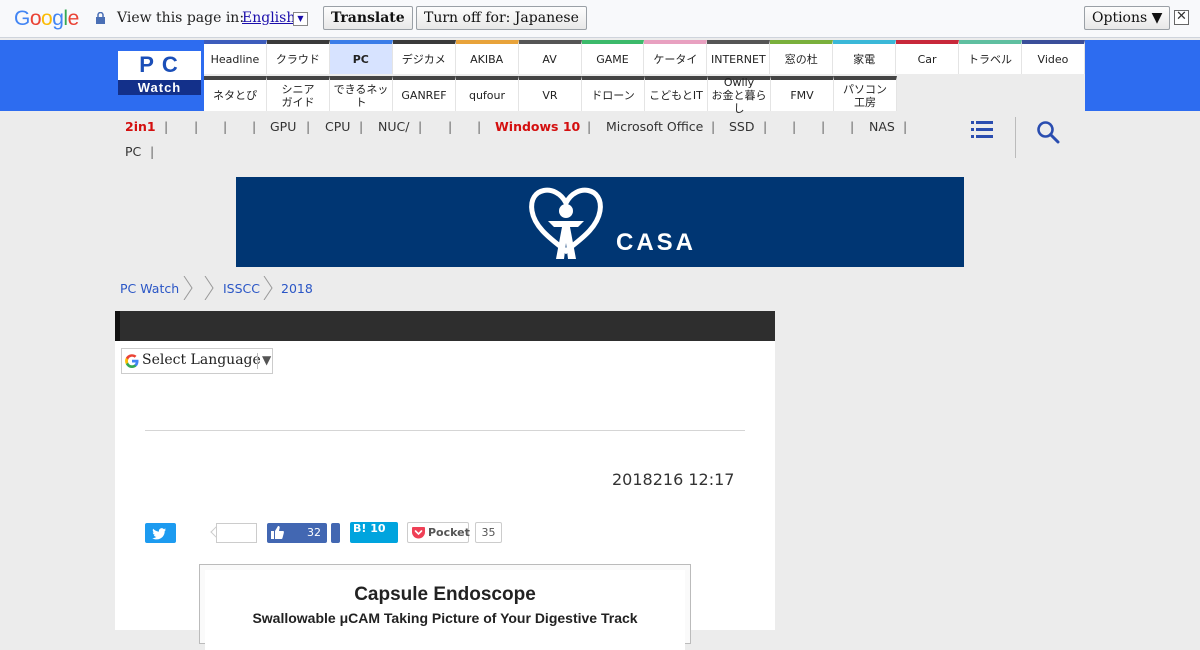 This screenshot has height=650, width=1200. What do you see at coordinates (654, 126) in the screenshot?
I see `keyword-microsoft-office: Microsoft Office` at bounding box center [654, 126].